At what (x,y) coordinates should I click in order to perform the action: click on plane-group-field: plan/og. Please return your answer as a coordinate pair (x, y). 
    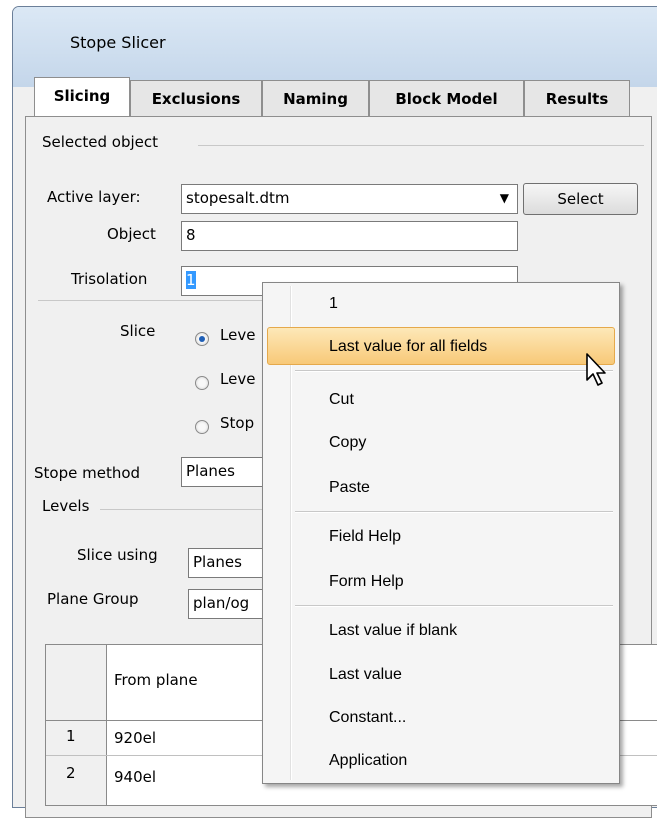
    Looking at the image, I should click on (230, 604).